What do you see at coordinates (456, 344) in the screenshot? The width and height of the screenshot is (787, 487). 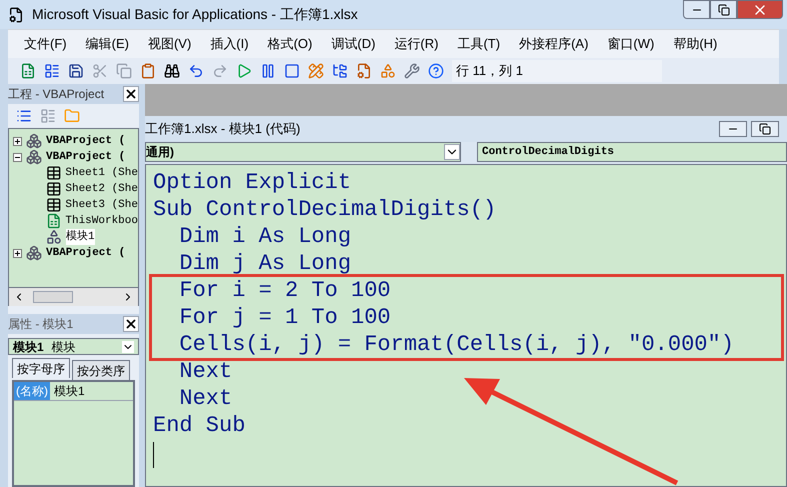 I see `code-line: Cells(i, j) = Format(Cells(i, j), "0.000")` at bounding box center [456, 344].